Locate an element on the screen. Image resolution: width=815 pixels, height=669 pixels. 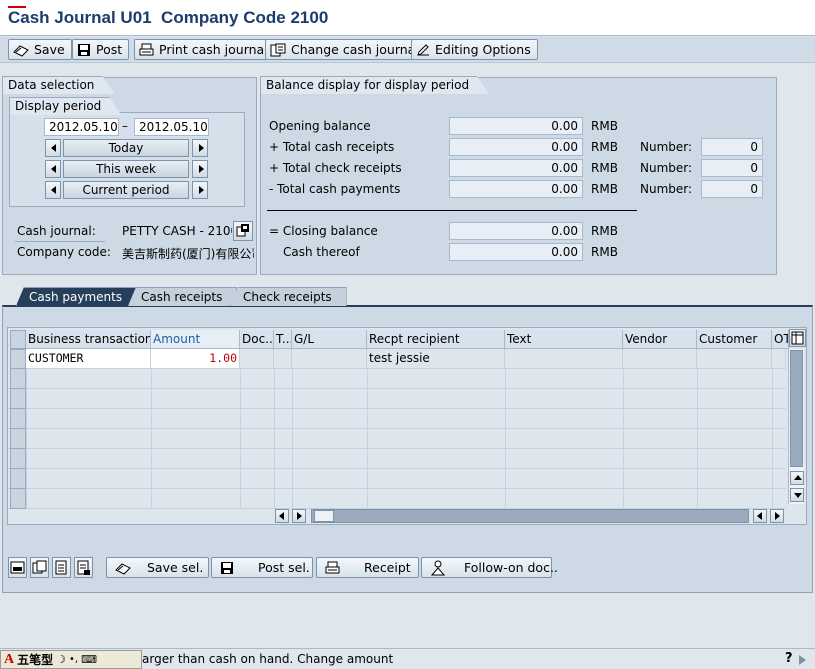
col-ot: OT is located at coordinates (780, 339).